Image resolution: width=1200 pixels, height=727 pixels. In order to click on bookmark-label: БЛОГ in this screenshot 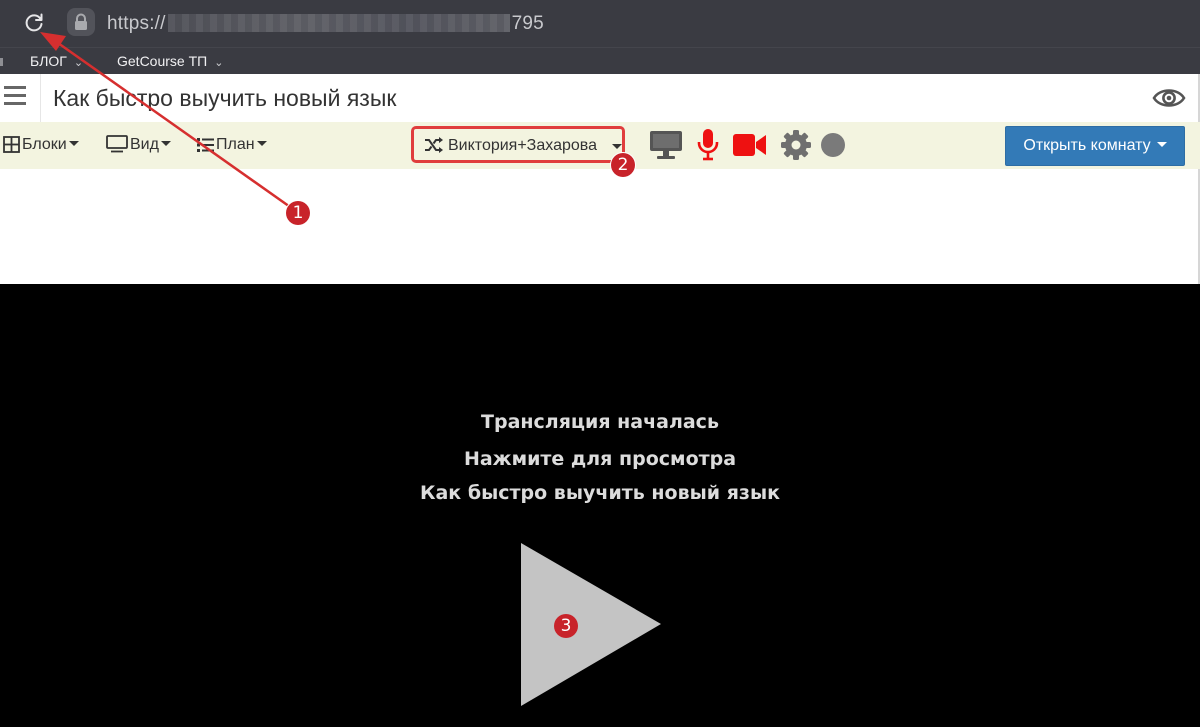, I will do `click(48, 61)`.